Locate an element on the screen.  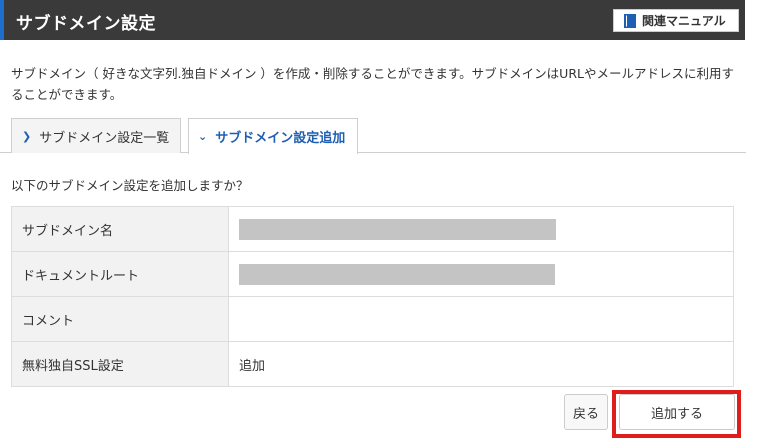
redacted-document-root is located at coordinates (397, 274).